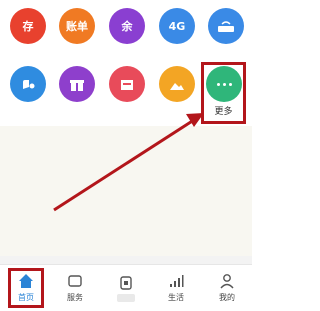 The height and width of the screenshot is (311, 320). What do you see at coordinates (126, 297) in the screenshot?
I see `tab-center-label` at bounding box center [126, 297].